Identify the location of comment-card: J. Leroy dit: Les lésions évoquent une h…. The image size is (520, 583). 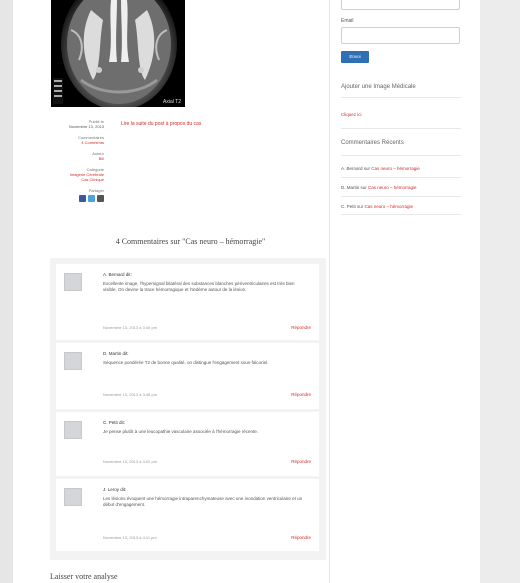
(187, 515).